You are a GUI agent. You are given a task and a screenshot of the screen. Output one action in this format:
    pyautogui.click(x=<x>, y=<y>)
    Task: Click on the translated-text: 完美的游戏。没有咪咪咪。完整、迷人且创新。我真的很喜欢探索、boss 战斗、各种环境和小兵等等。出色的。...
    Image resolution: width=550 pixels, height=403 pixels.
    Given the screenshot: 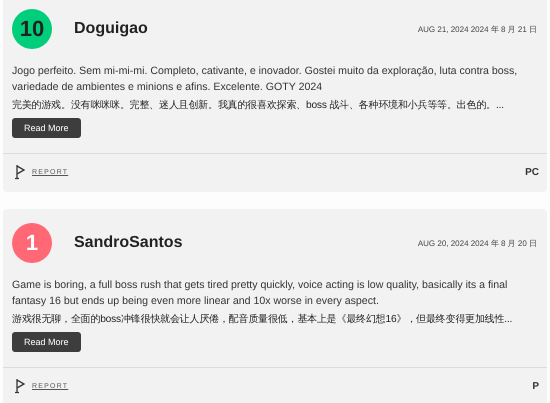 What is the action you would take?
    pyautogui.click(x=258, y=105)
    